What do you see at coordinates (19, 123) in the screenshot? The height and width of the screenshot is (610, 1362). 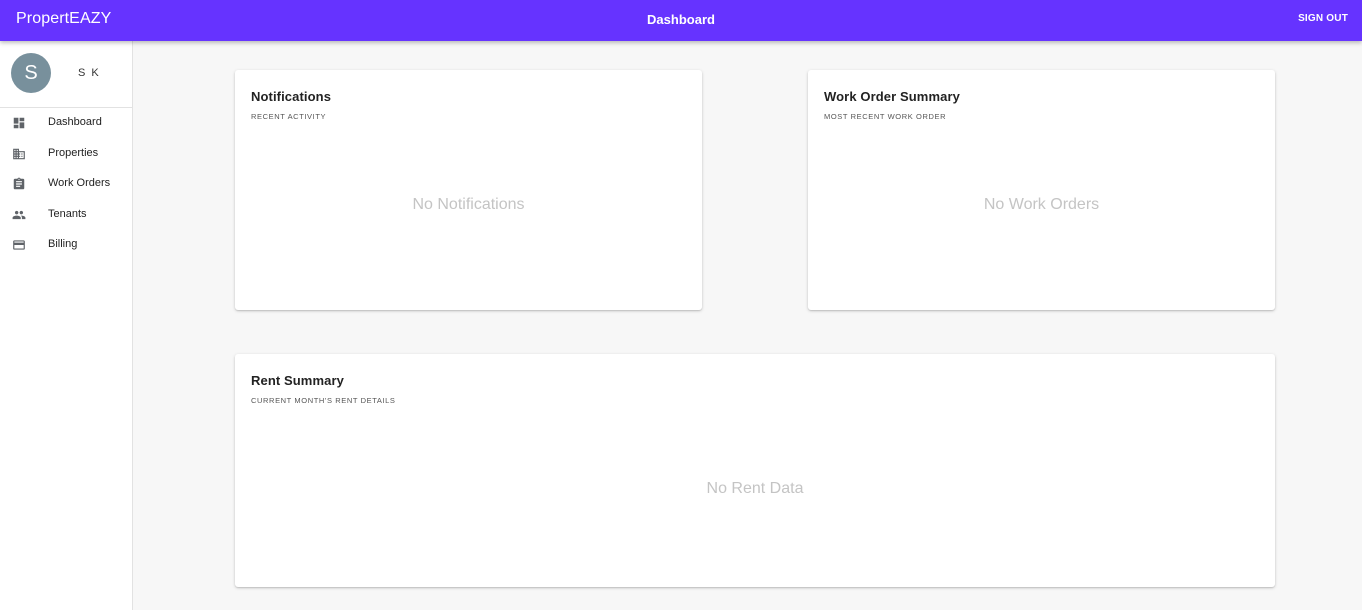 I see `dashboard-icon` at bounding box center [19, 123].